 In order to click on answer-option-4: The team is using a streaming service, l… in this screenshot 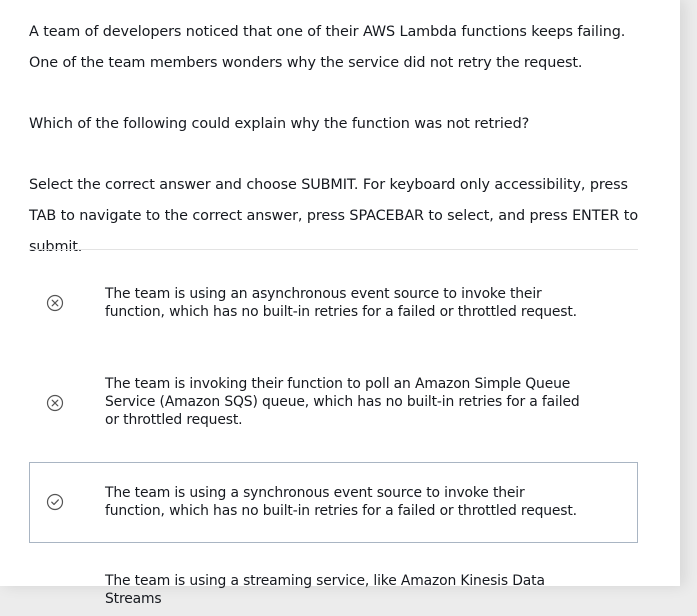, I will do `click(333, 586)`.